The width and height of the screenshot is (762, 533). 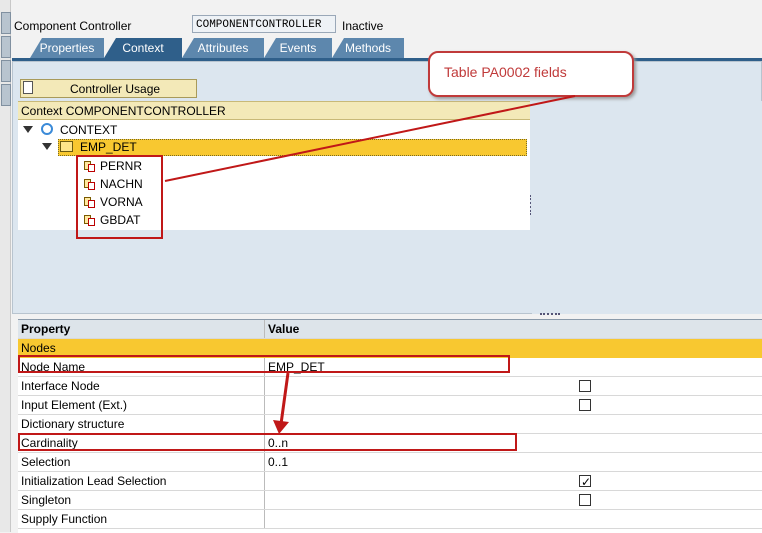 I want to click on node-label: EMP_DET, so click(x=108, y=147).